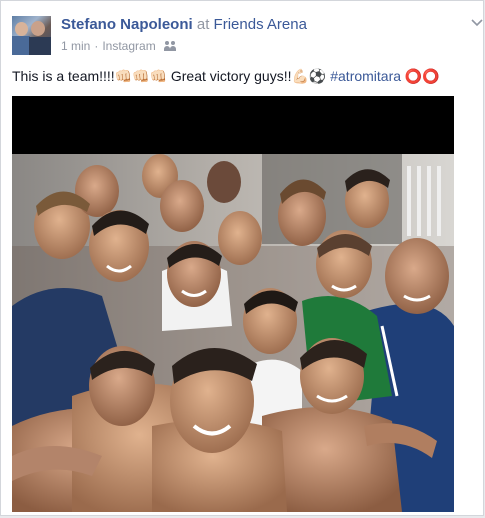 The image size is (485, 518). What do you see at coordinates (260, 24) in the screenshot?
I see `place-link: Friends Arena` at bounding box center [260, 24].